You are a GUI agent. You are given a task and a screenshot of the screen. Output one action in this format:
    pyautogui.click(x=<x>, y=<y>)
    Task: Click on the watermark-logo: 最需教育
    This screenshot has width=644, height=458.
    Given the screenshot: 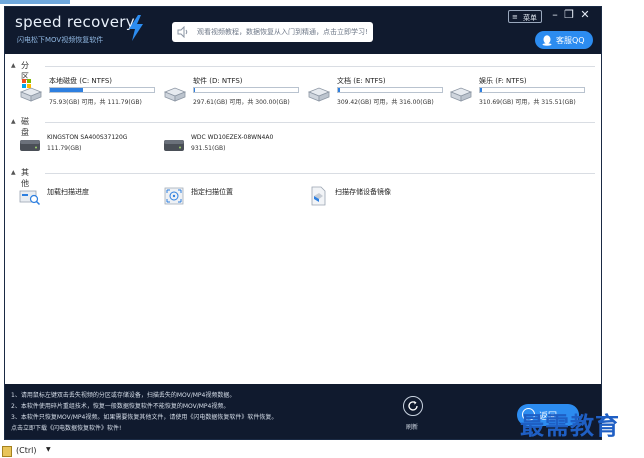 What is the action you would take?
    pyautogui.click(x=570, y=425)
    